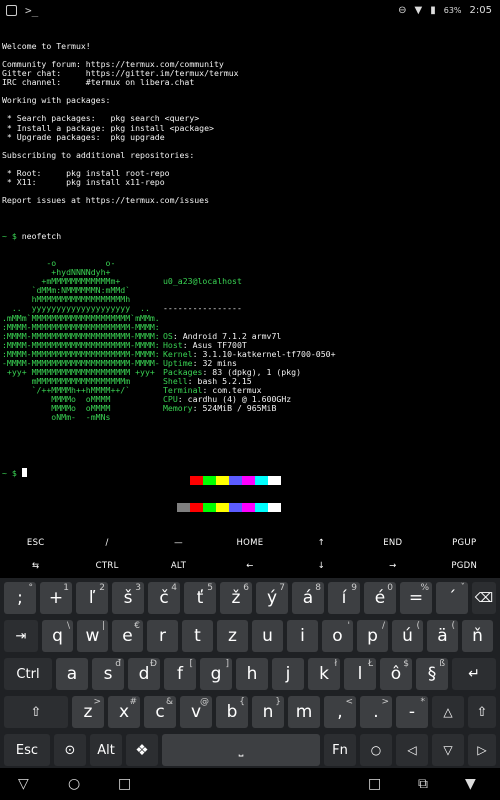 This screenshot has width=500, height=800. I want to click on esc-key: Esc, so click(27, 750).